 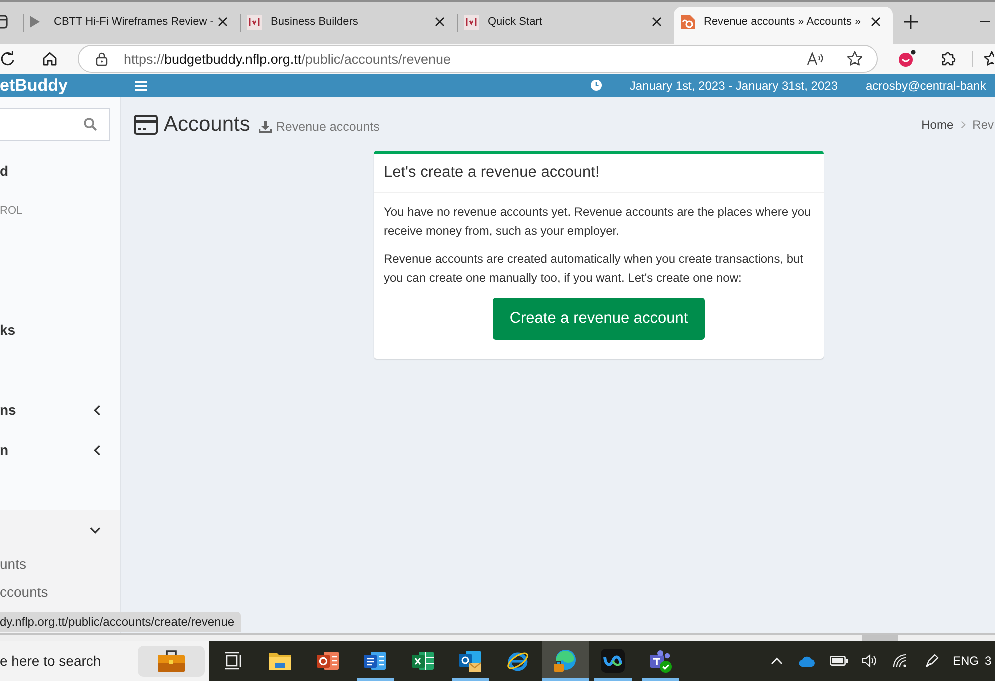 I want to click on page-title: Accounts, so click(x=207, y=125).